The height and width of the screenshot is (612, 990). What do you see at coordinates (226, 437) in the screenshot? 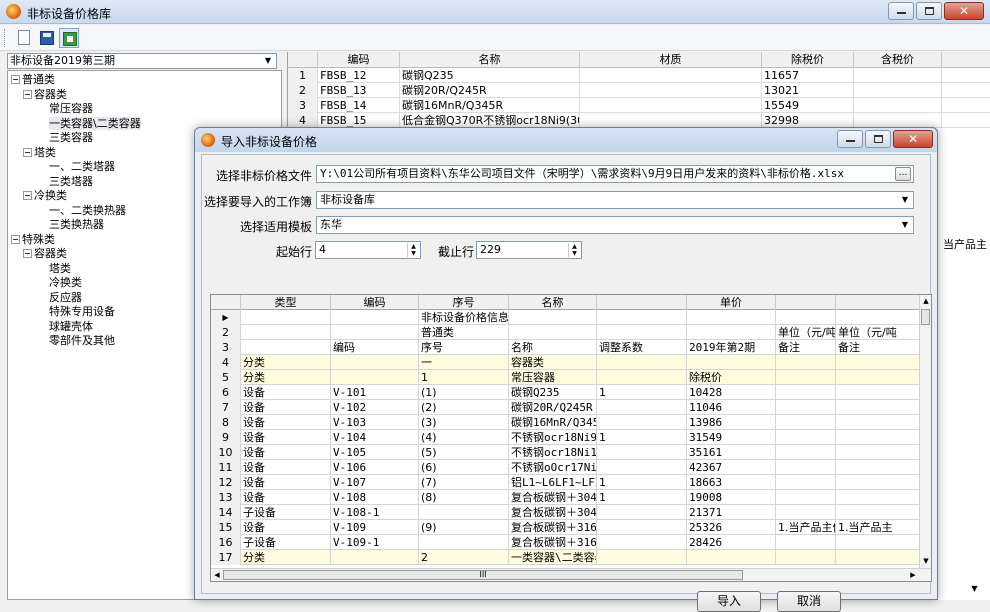
I see `row-number: 9` at bounding box center [226, 437].